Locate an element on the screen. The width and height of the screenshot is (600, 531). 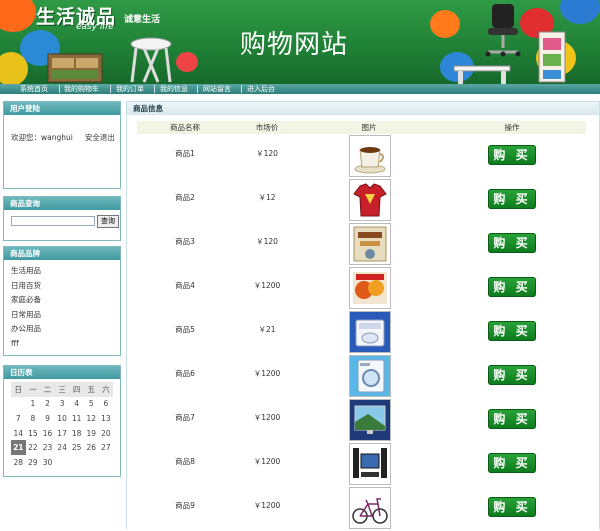
calendar-day: 6 is located at coordinates (106, 404).